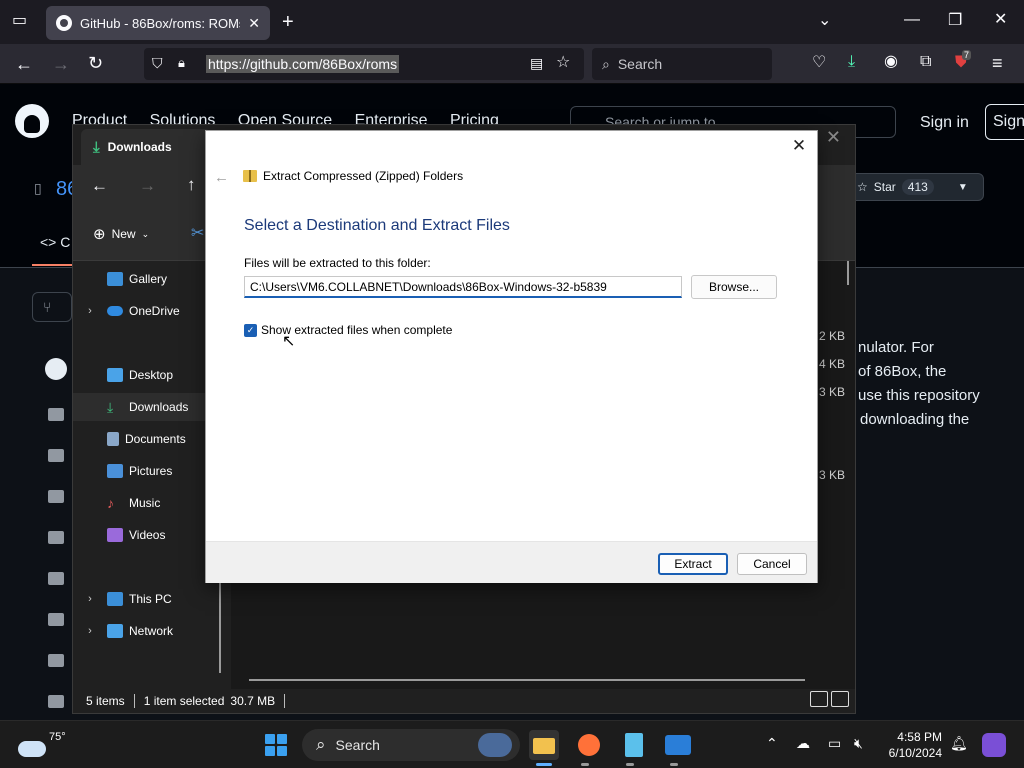 The height and width of the screenshot is (768, 1024). What do you see at coordinates (527, 680) in the screenshot?
I see `horizontal-scrollbar` at bounding box center [527, 680].